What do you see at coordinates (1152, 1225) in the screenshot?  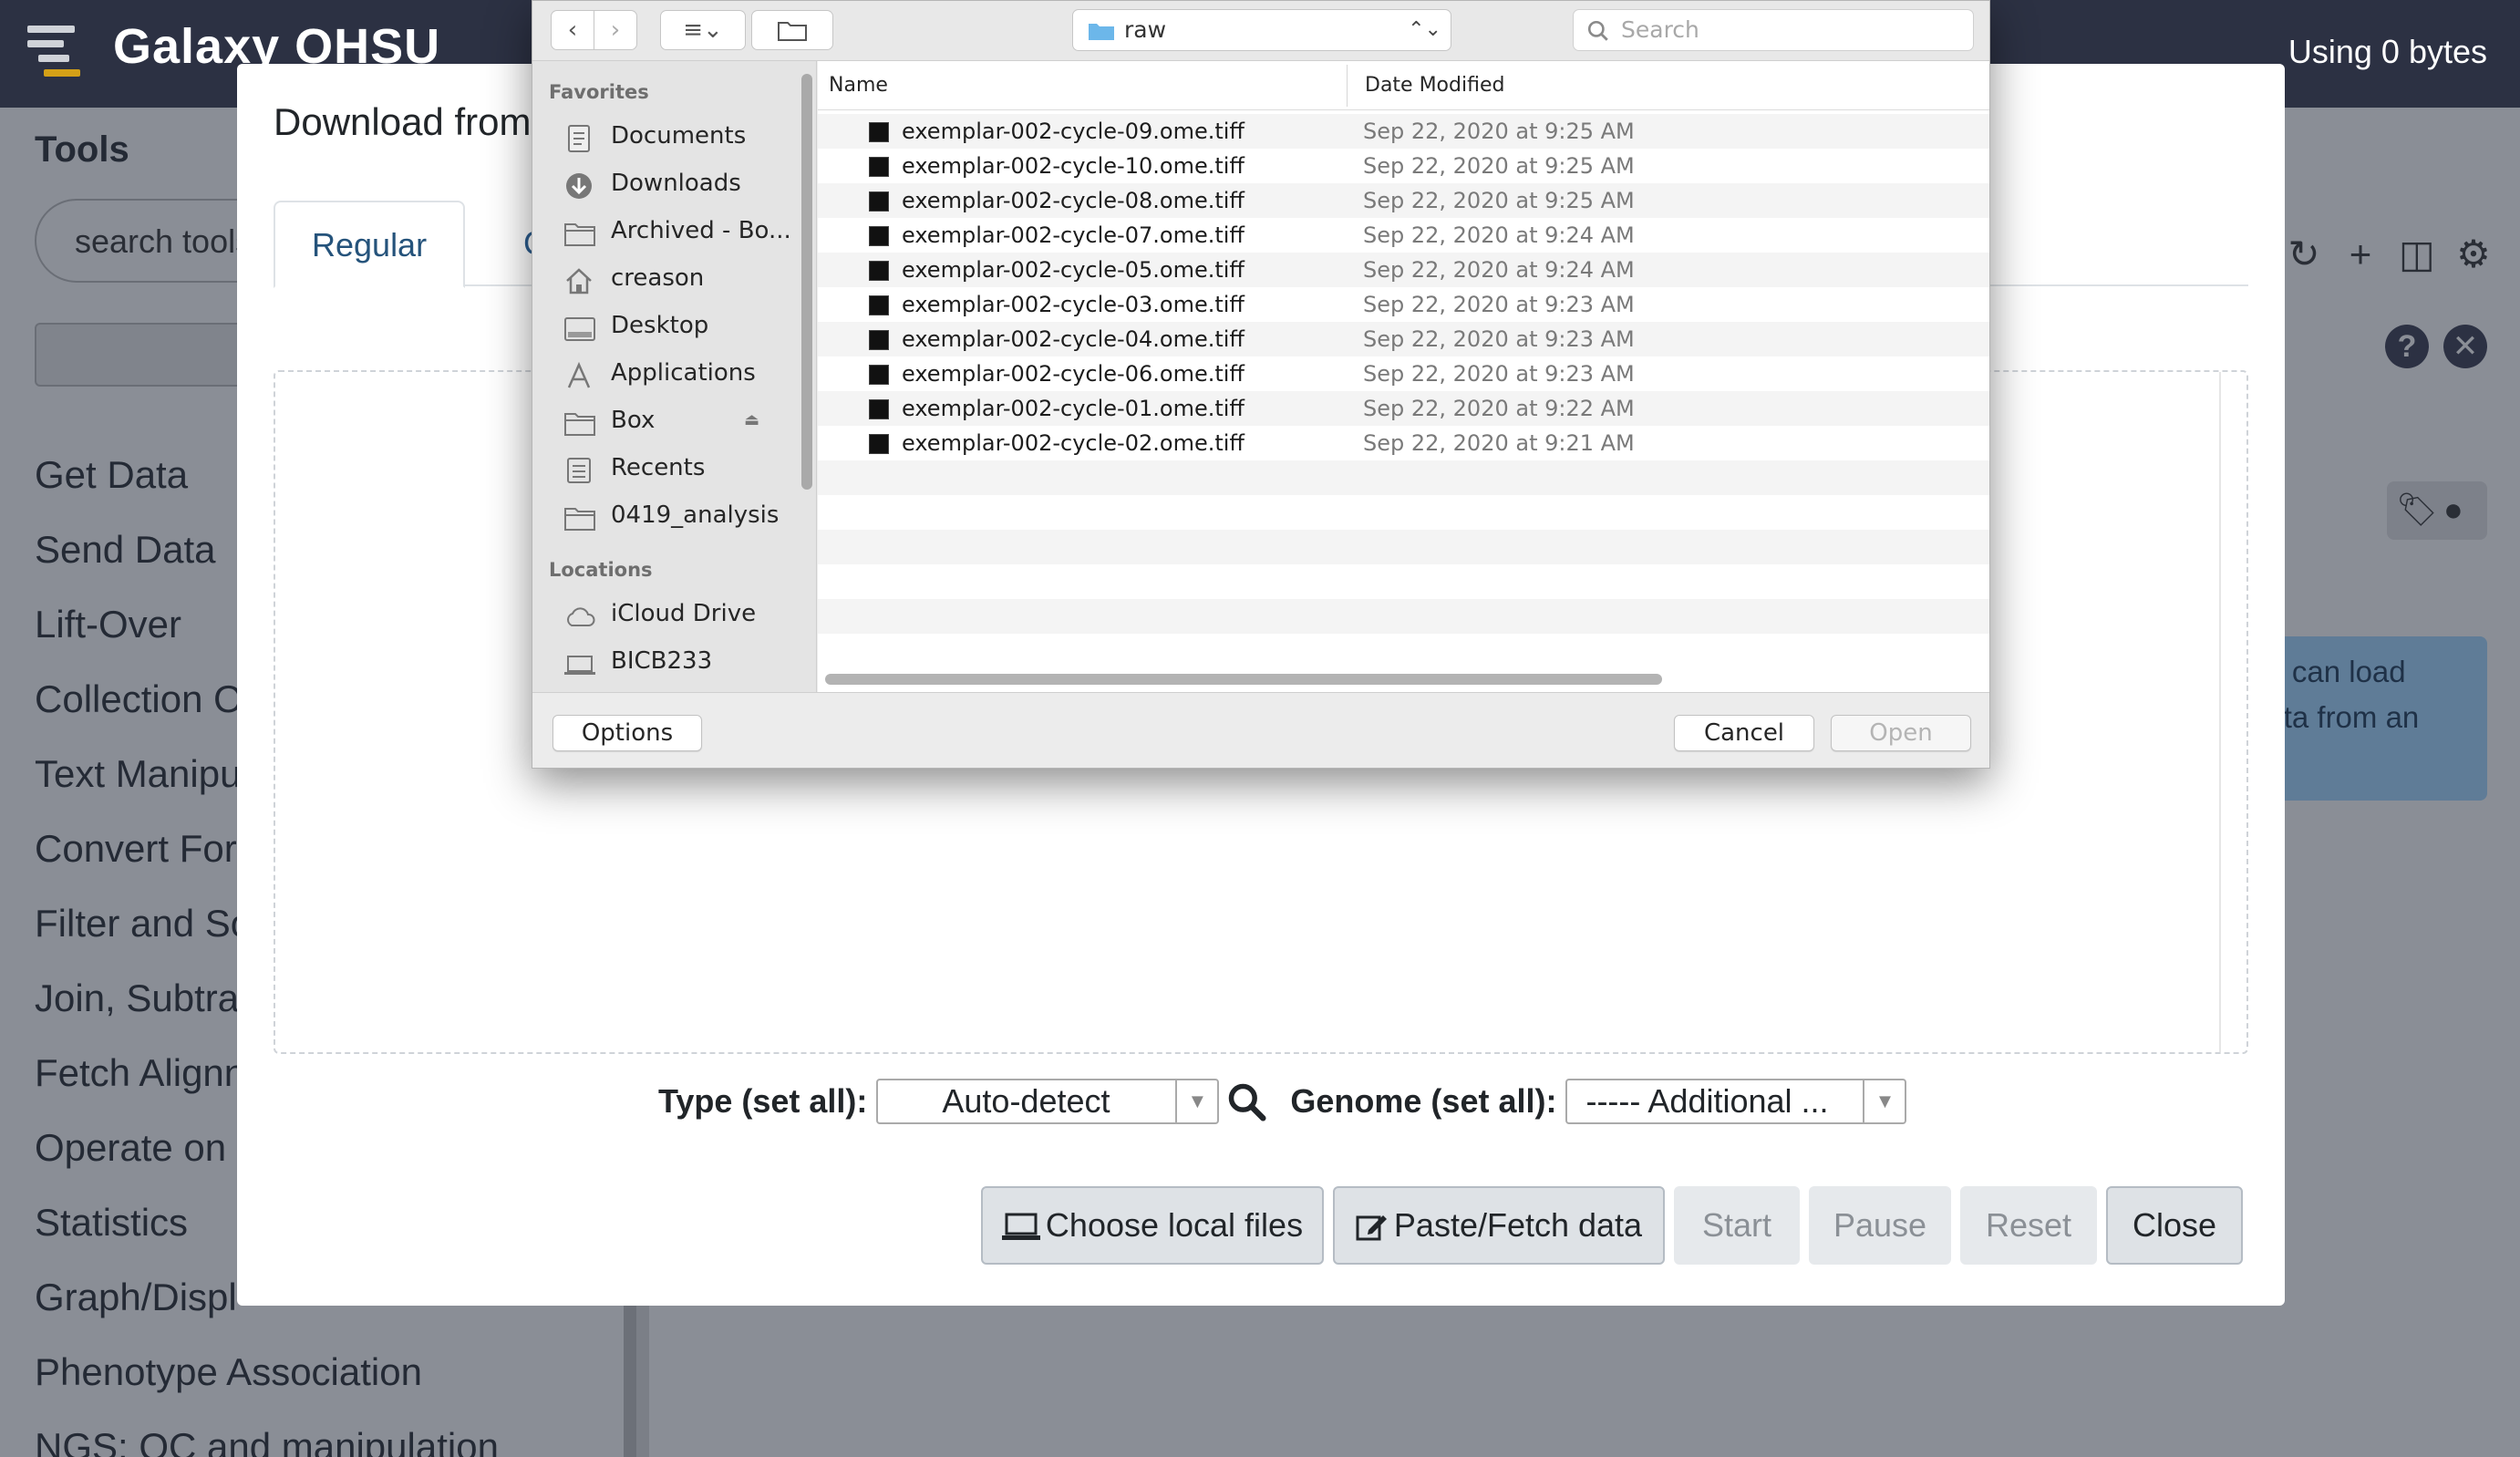 I see `choose-local-files-button: Choose local files` at bounding box center [1152, 1225].